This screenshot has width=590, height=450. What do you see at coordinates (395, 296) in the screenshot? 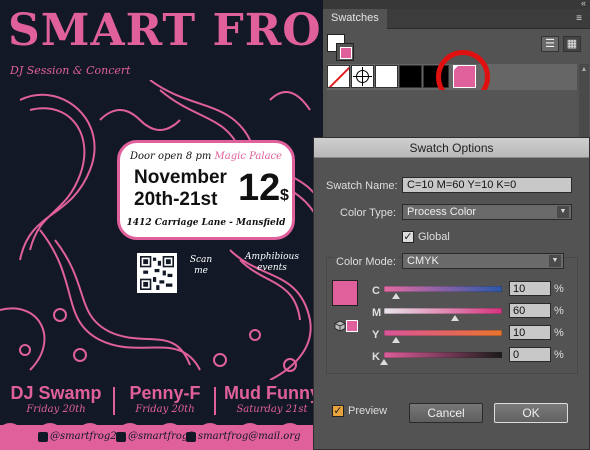
I see `cyan-slider-thumb` at bounding box center [395, 296].